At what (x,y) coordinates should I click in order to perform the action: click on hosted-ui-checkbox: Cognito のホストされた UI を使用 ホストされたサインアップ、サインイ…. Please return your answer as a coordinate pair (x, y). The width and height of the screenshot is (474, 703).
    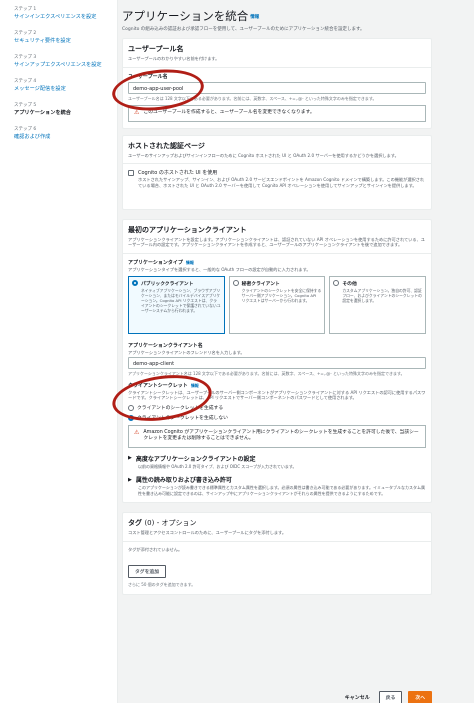
    Looking at the image, I should click on (277, 178).